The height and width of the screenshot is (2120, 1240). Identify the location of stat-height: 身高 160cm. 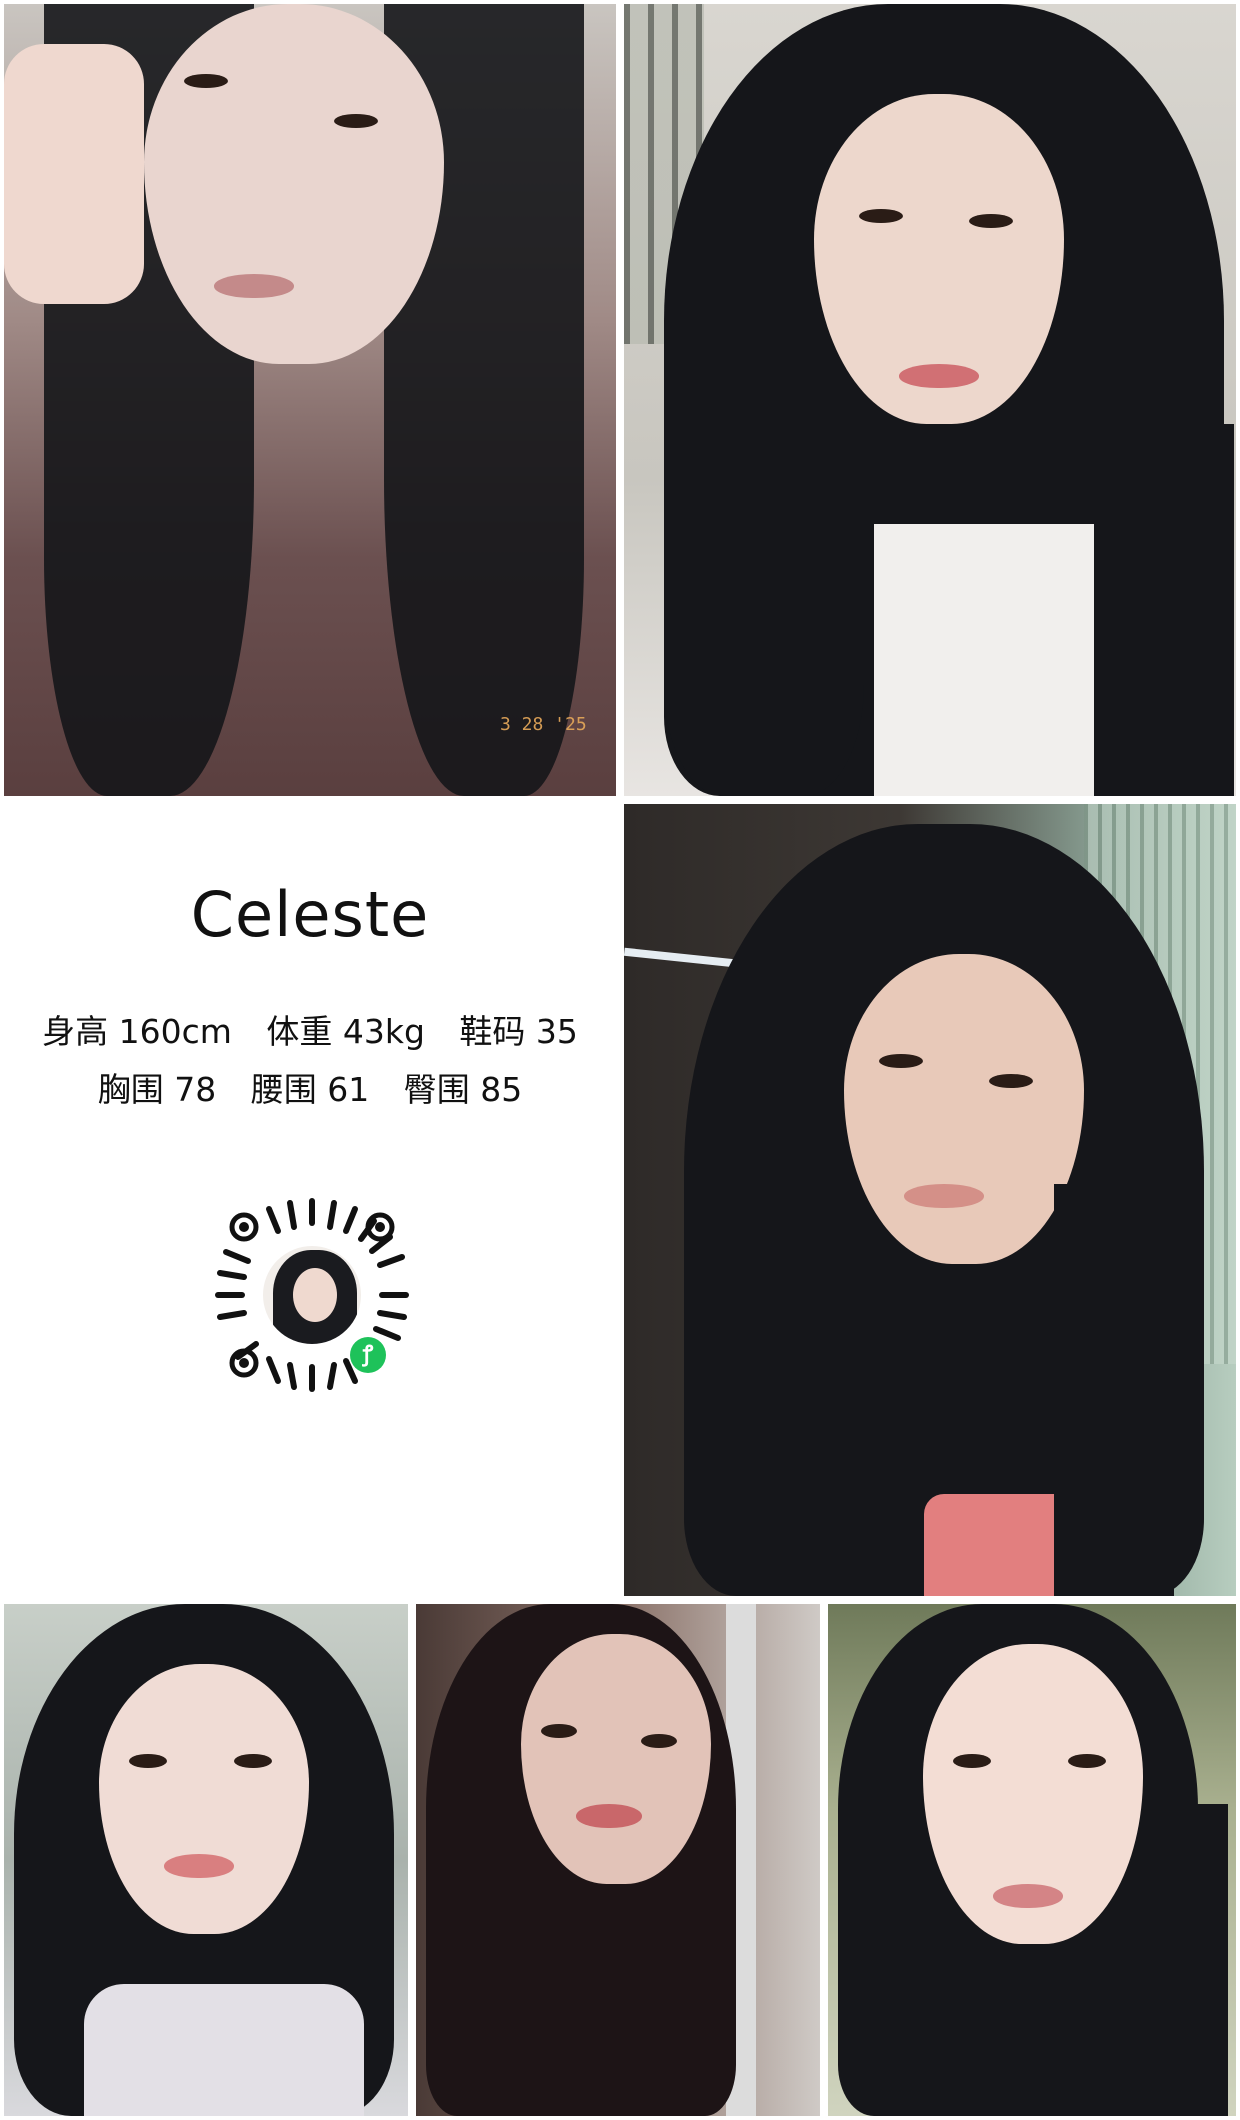
(137, 1031).